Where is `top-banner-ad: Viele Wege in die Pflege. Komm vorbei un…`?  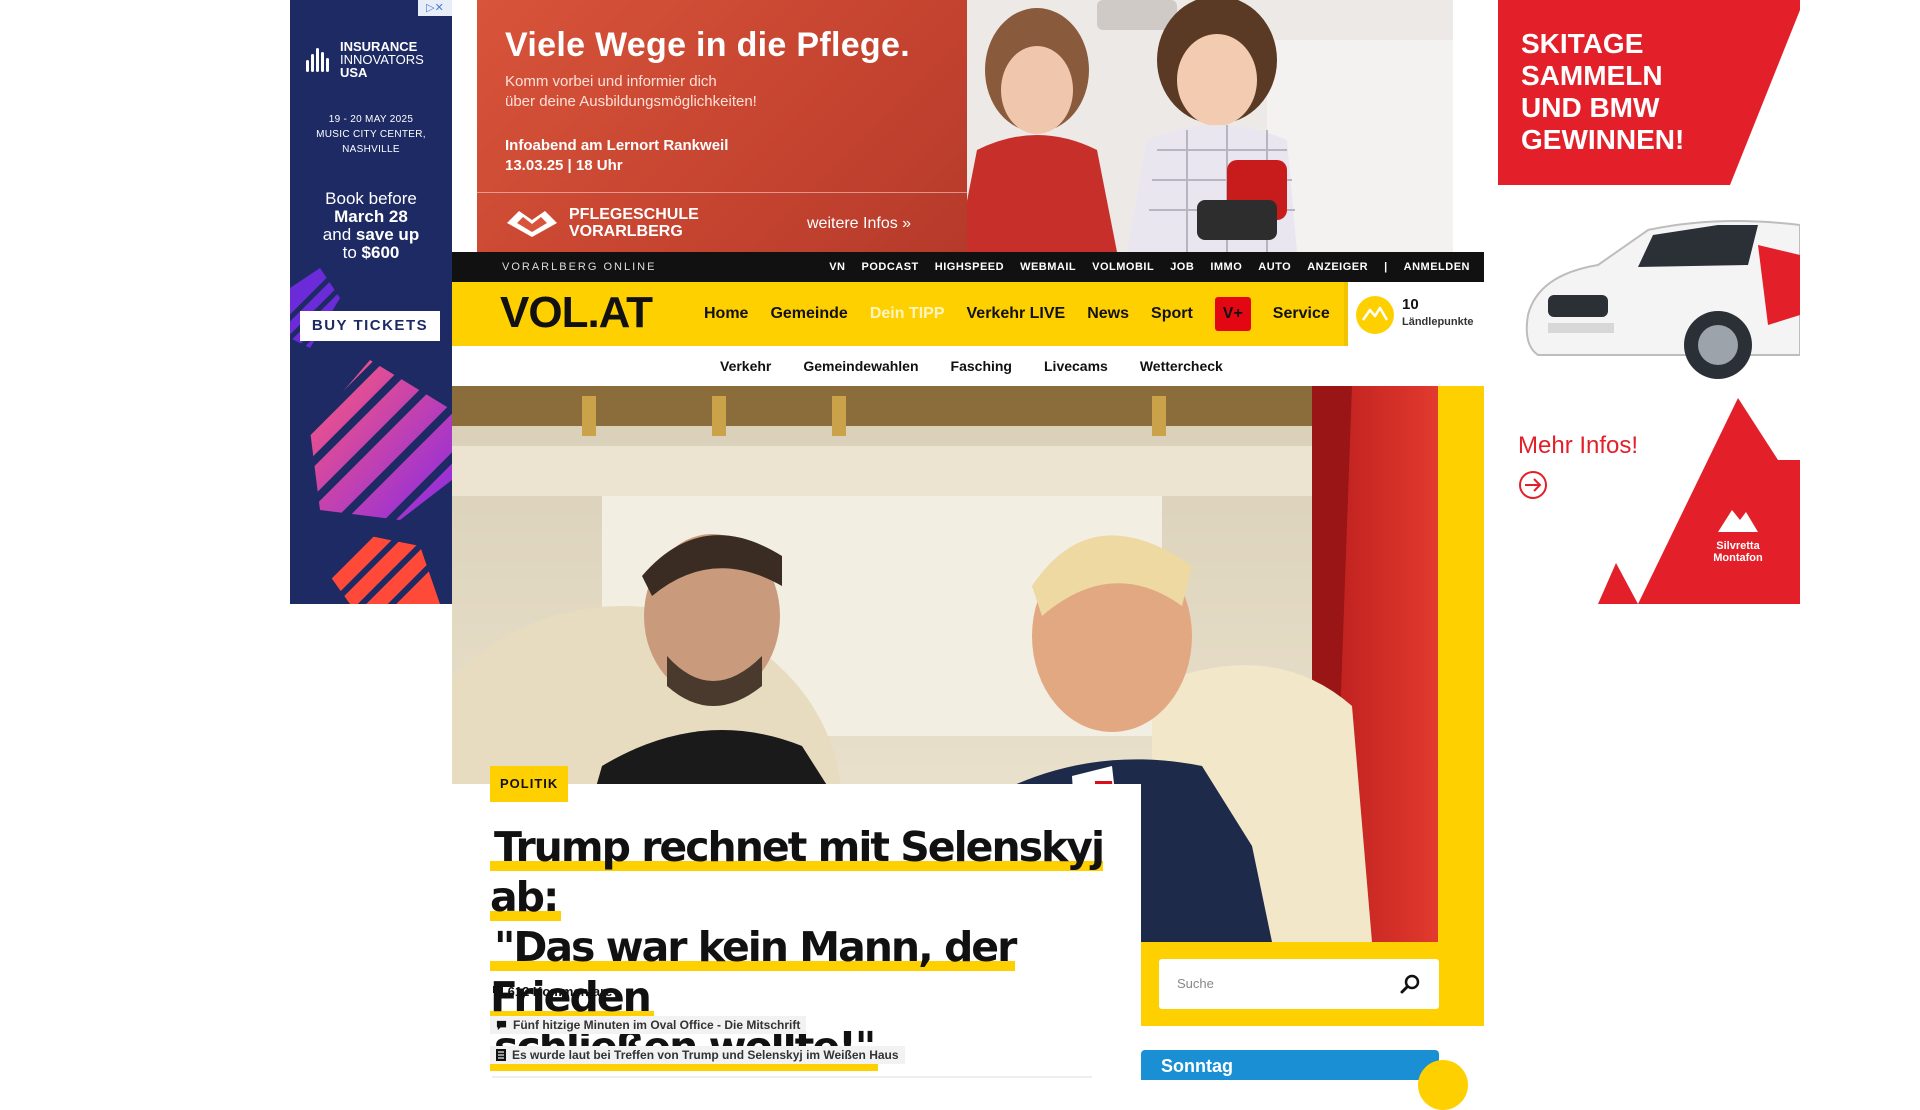 top-banner-ad: Viele Wege in die Pflege. Komm vorbei un… is located at coordinates (965, 126).